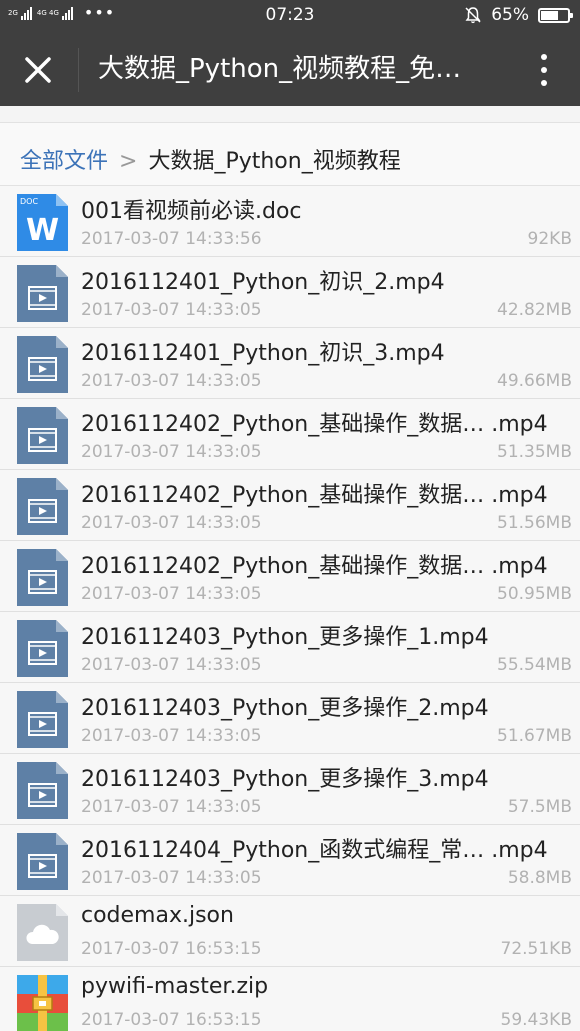 This screenshot has height=1031, width=580. What do you see at coordinates (510, 15) in the screenshot?
I see `battery-percent: 65%` at bounding box center [510, 15].